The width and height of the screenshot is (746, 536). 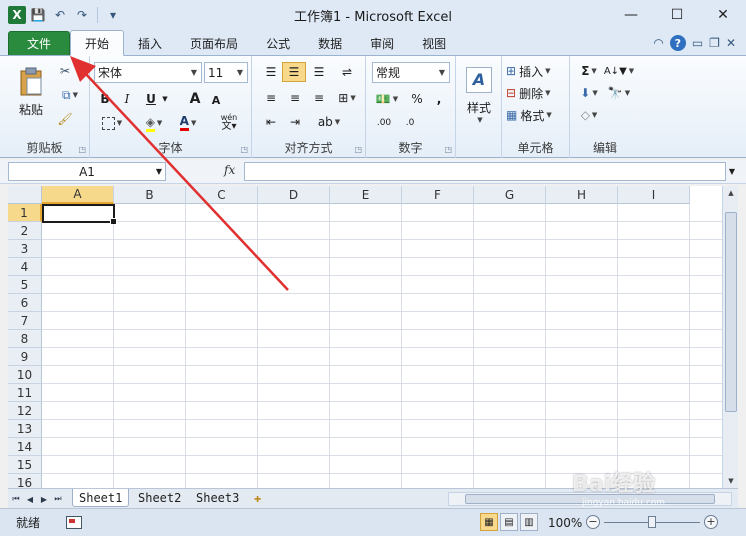 I want to click on align-left-button: ≡, so click(x=271, y=98).